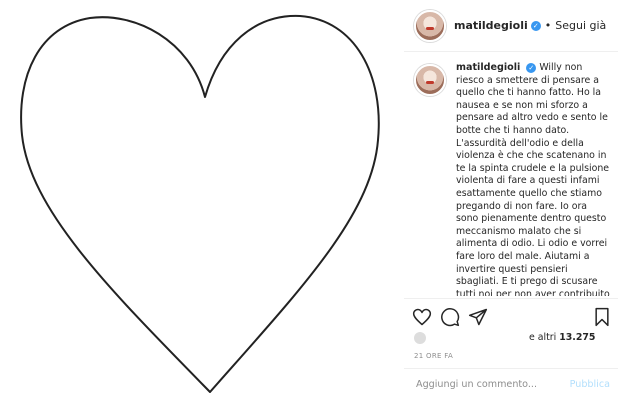 The width and height of the screenshot is (618, 400). What do you see at coordinates (590, 384) in the screenshot?
I see `publish-button: Pubblica` at bounding box center [590, 384].